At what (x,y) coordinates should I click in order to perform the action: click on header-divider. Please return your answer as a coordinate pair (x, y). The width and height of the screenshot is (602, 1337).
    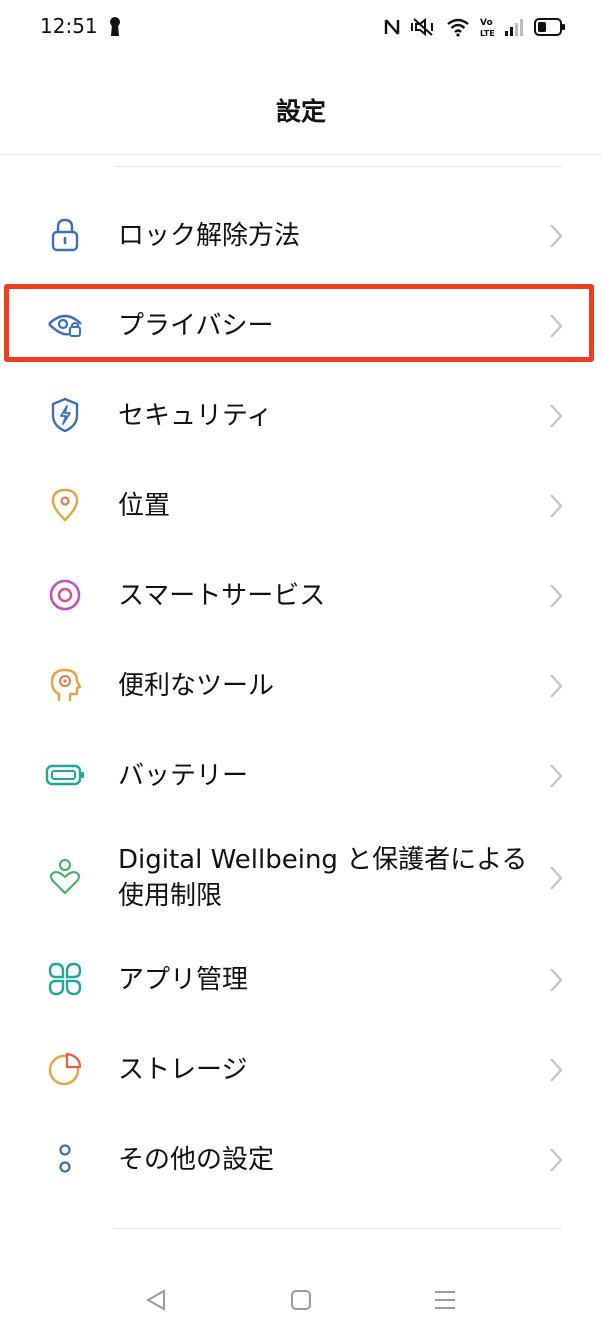
    Looking at the image, I should click on (301, 154).